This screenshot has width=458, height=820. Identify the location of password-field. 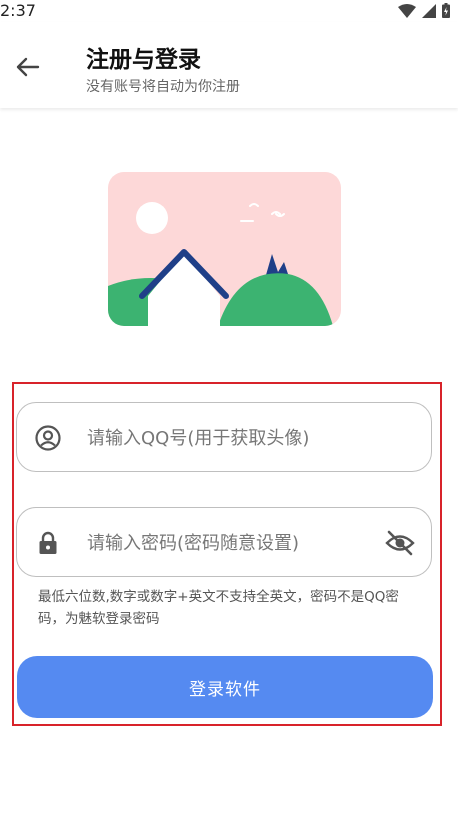
(224, 542).